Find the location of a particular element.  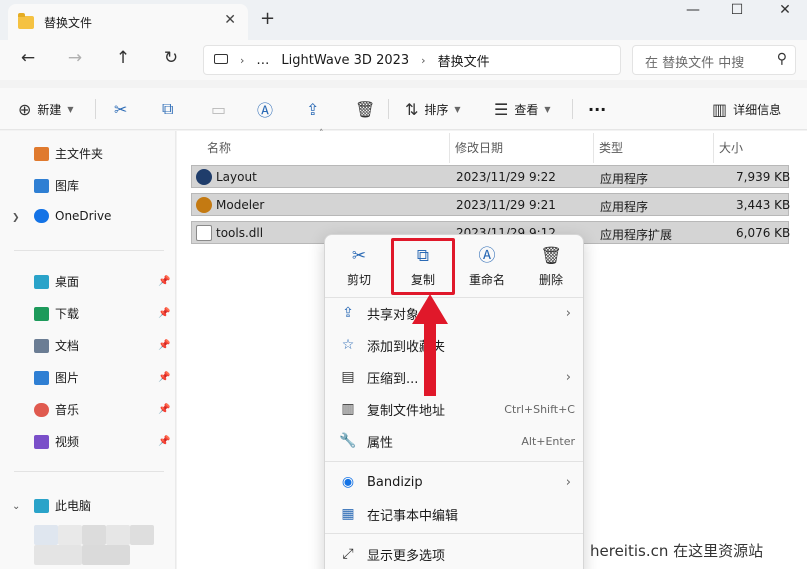

tab-close-button: ✕ is located at coordinates (230, 20).